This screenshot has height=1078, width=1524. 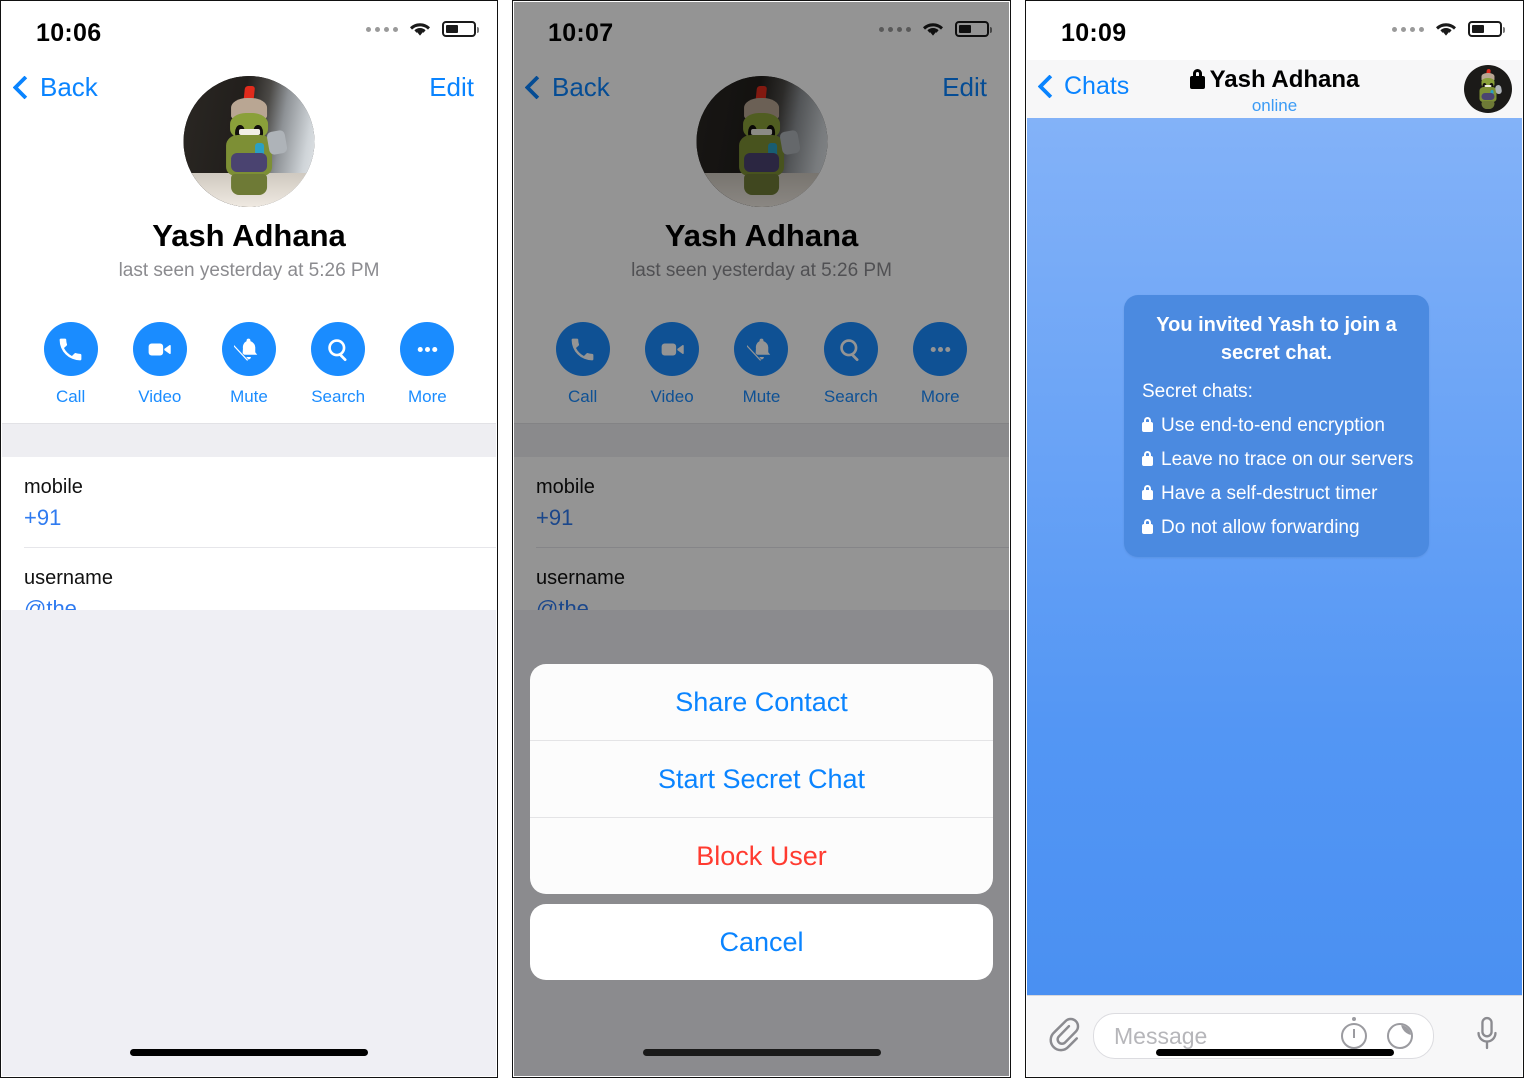 I want to click on profile-avatar, so click(x=249, y=141).